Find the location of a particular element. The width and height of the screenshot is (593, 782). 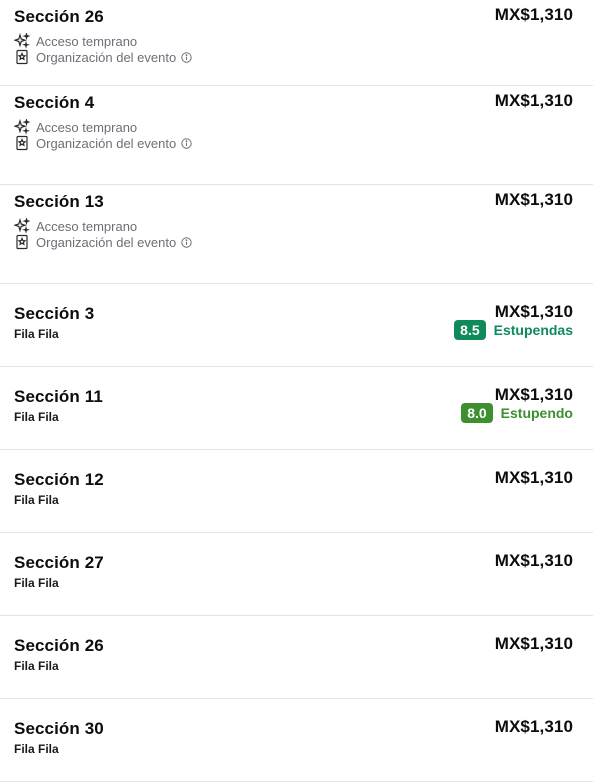

listing-row: Sección 30 MX$1,310 Fila Fila is located at coordinates (296, 740).